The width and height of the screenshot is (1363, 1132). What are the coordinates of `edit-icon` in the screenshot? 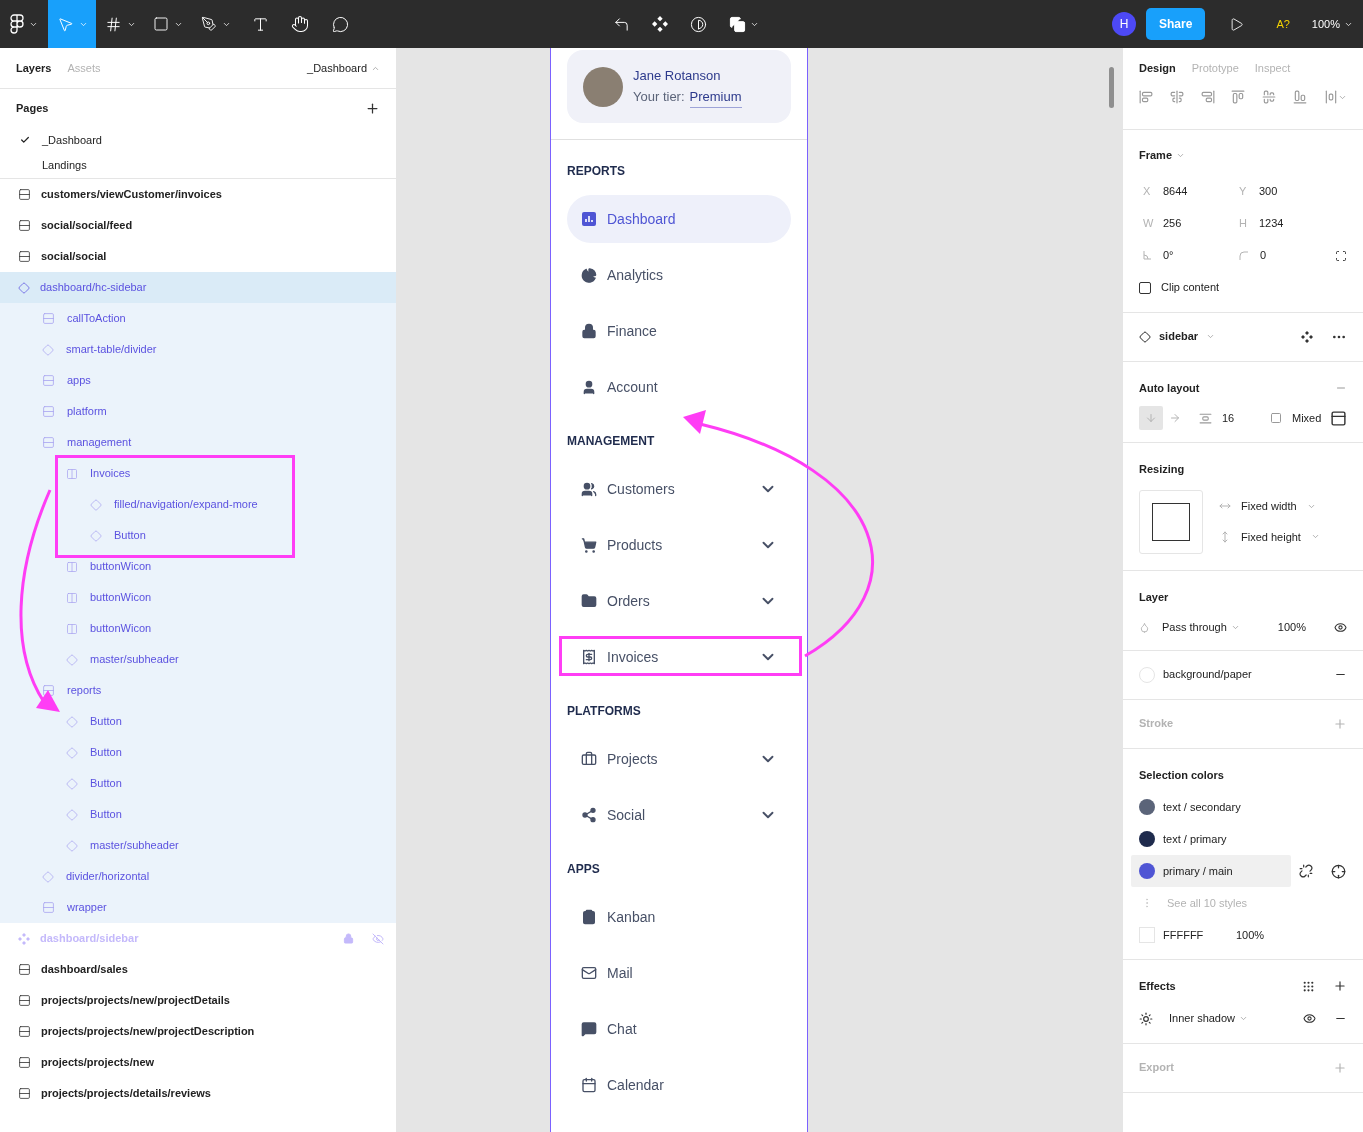 It's located at (621, 24).